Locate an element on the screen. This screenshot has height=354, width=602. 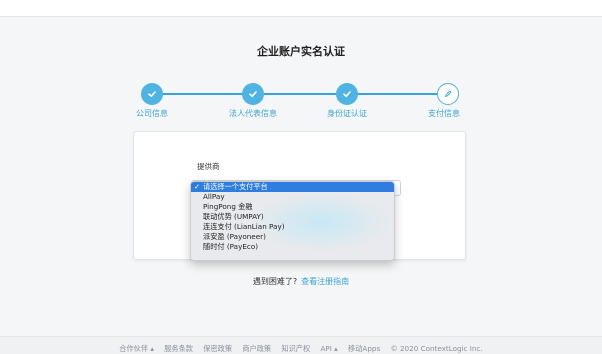
footer-link-partners: 合作伙伴 ▴ is located at coordinates (136, 348).